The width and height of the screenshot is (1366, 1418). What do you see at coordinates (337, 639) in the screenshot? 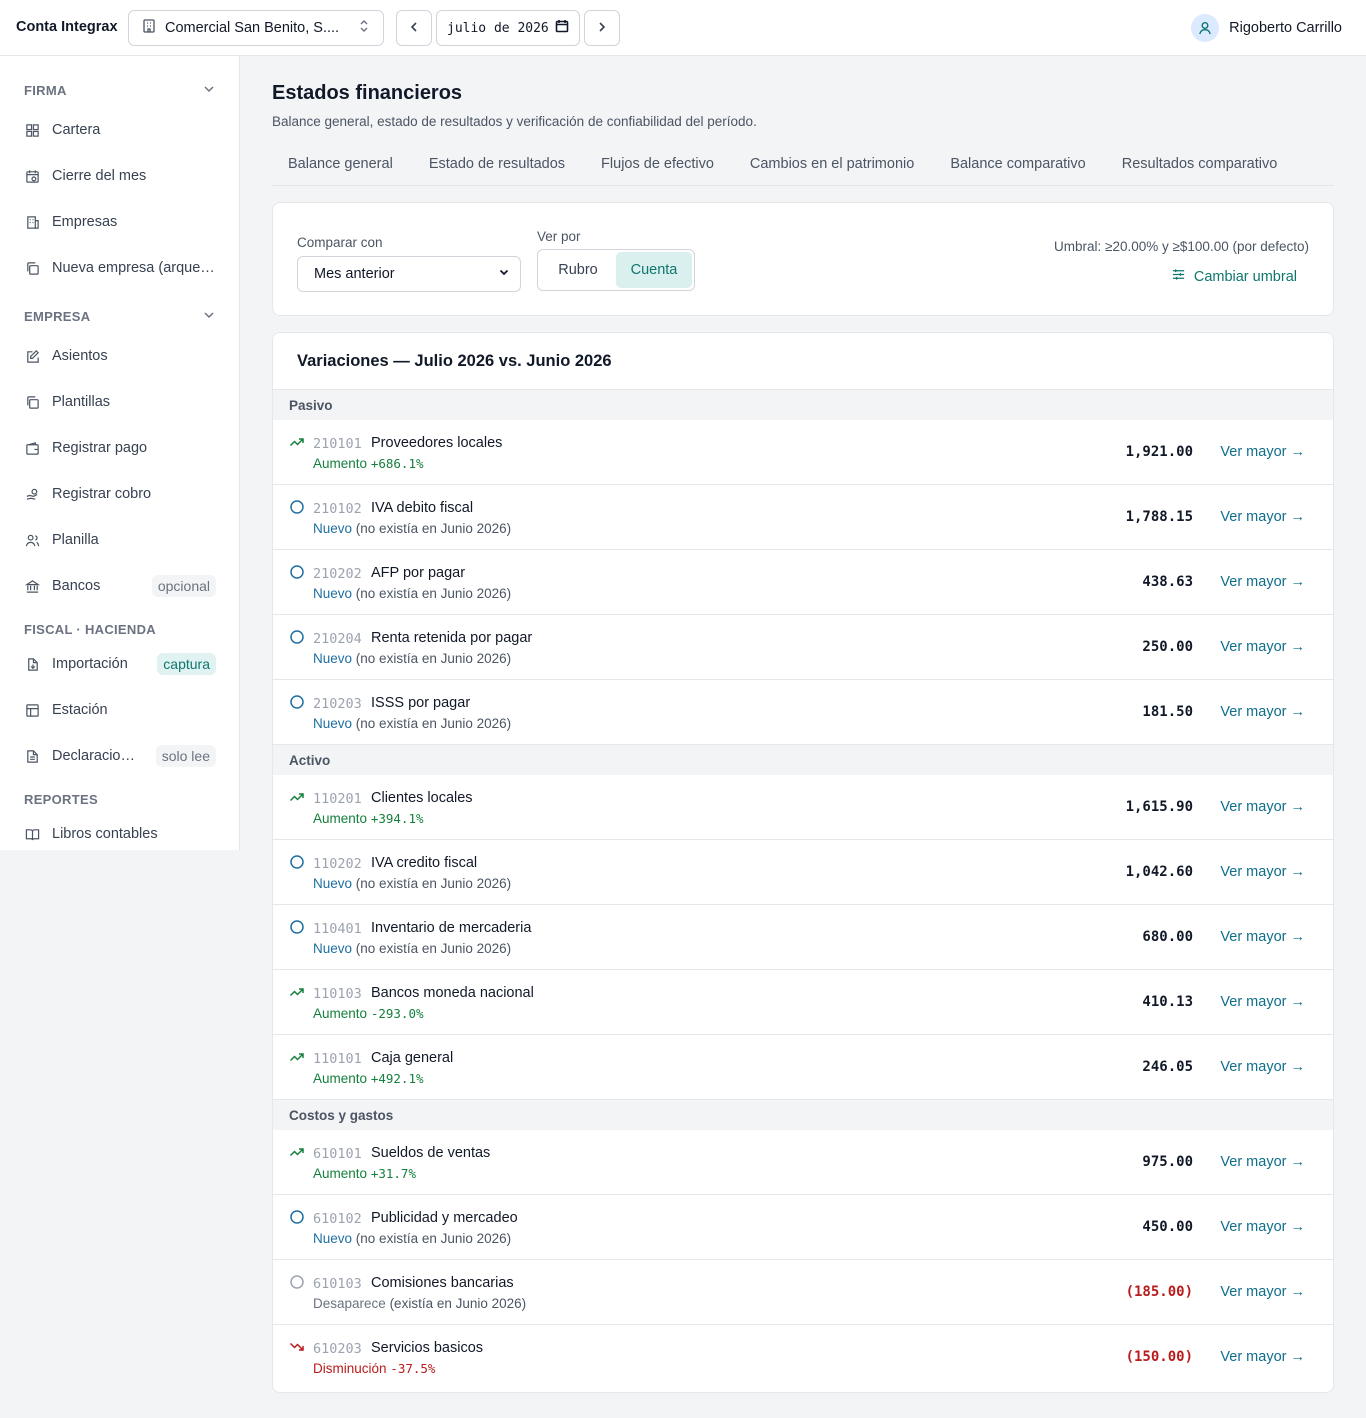
I see `account-code: 210204` at bounding box center [337, 639].